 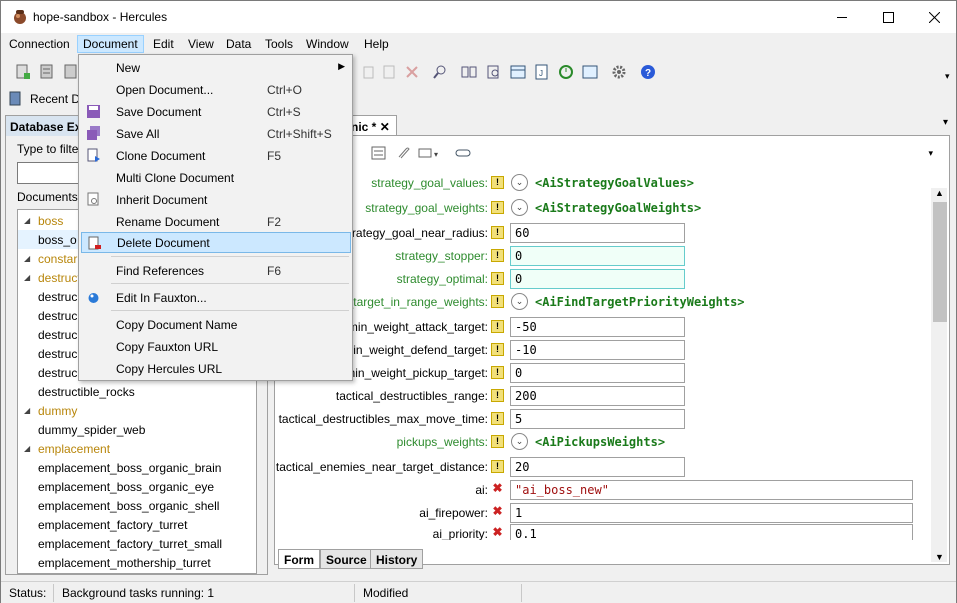 What do you see at coordinates (397, 559) in the screenshot?
I see `tab-history: History` at bounding box center [397, 559].